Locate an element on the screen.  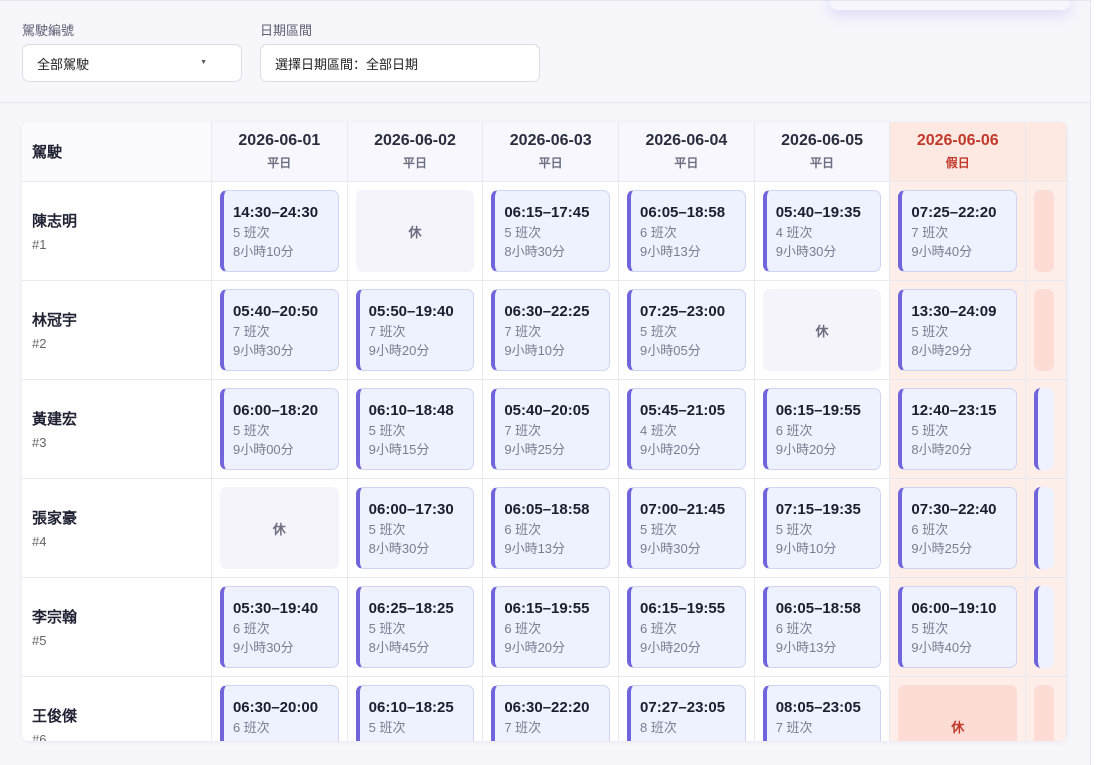
driver-cell: 林冠宇 #2 is located at coordinates (117, 330).